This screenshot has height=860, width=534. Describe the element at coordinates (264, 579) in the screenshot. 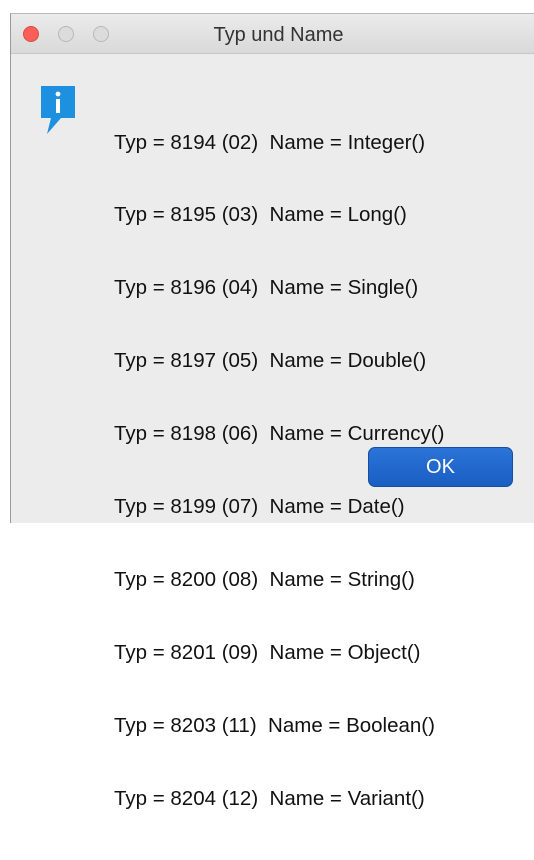

I see `message-line: Typ = 8200 (08) Name = String()` at that location.